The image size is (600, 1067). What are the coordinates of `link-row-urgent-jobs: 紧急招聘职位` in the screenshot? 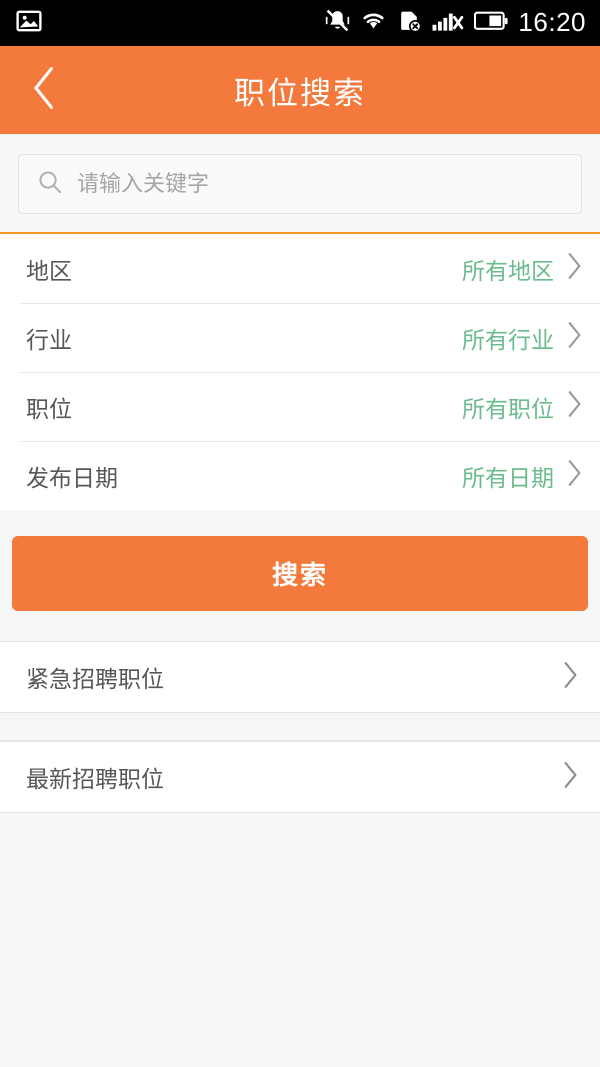 It's located at (300, 677).